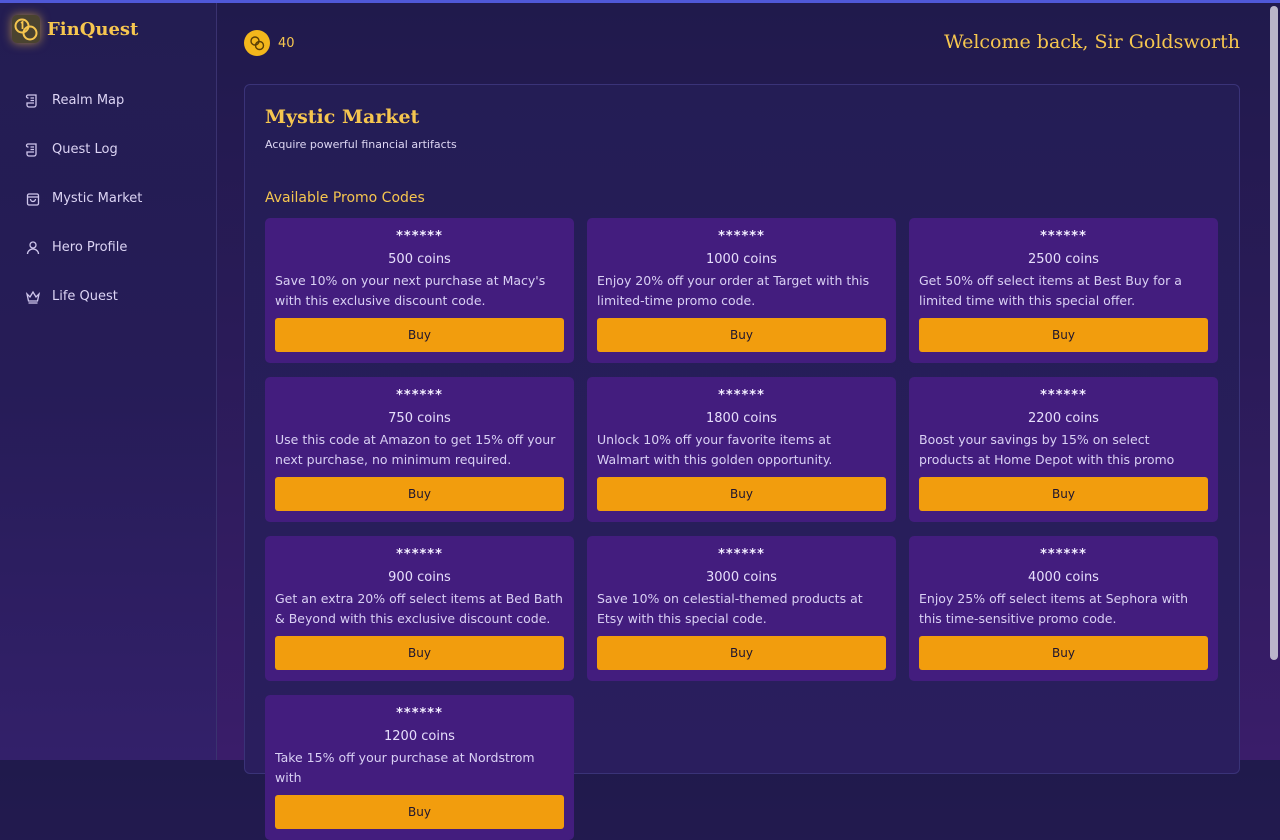  I want to click on promo-price: 1800 coins, so click(741, 418).